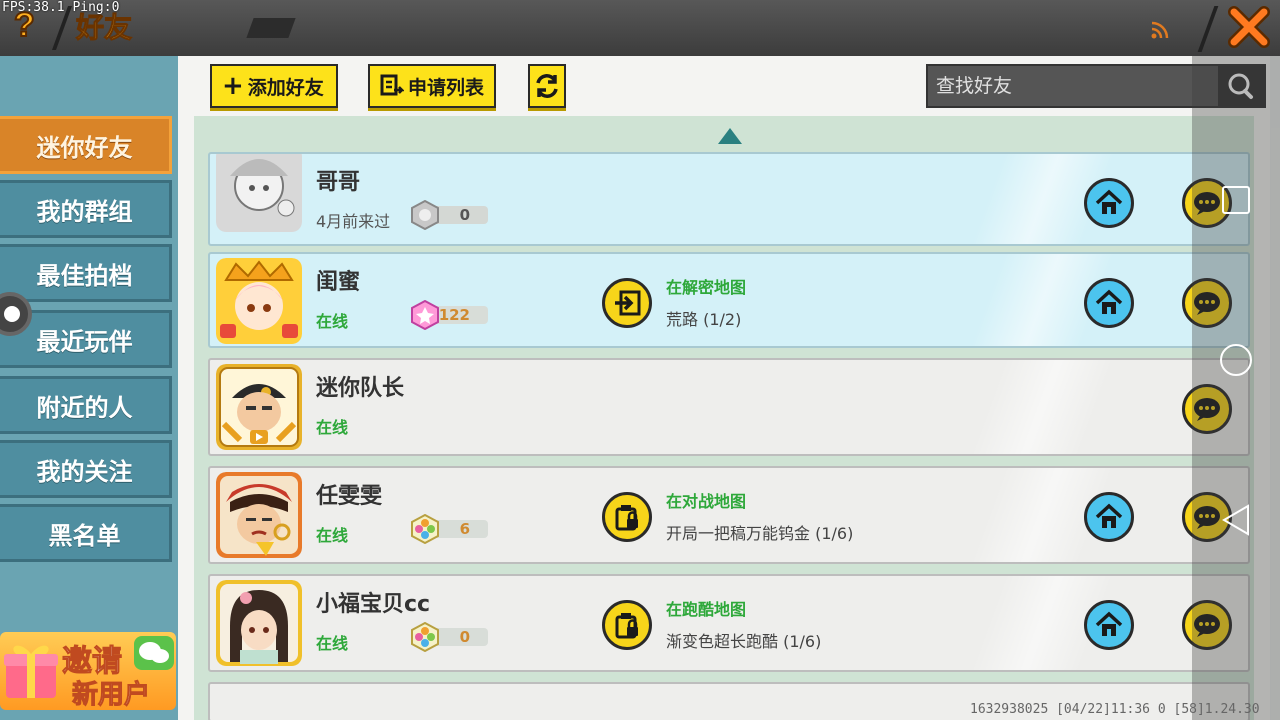 This screenshot has height=720, width=1280. Describe the element at coordinates (338, 182) in the screenshot. I see `friend-name: 哥哥` at that location.